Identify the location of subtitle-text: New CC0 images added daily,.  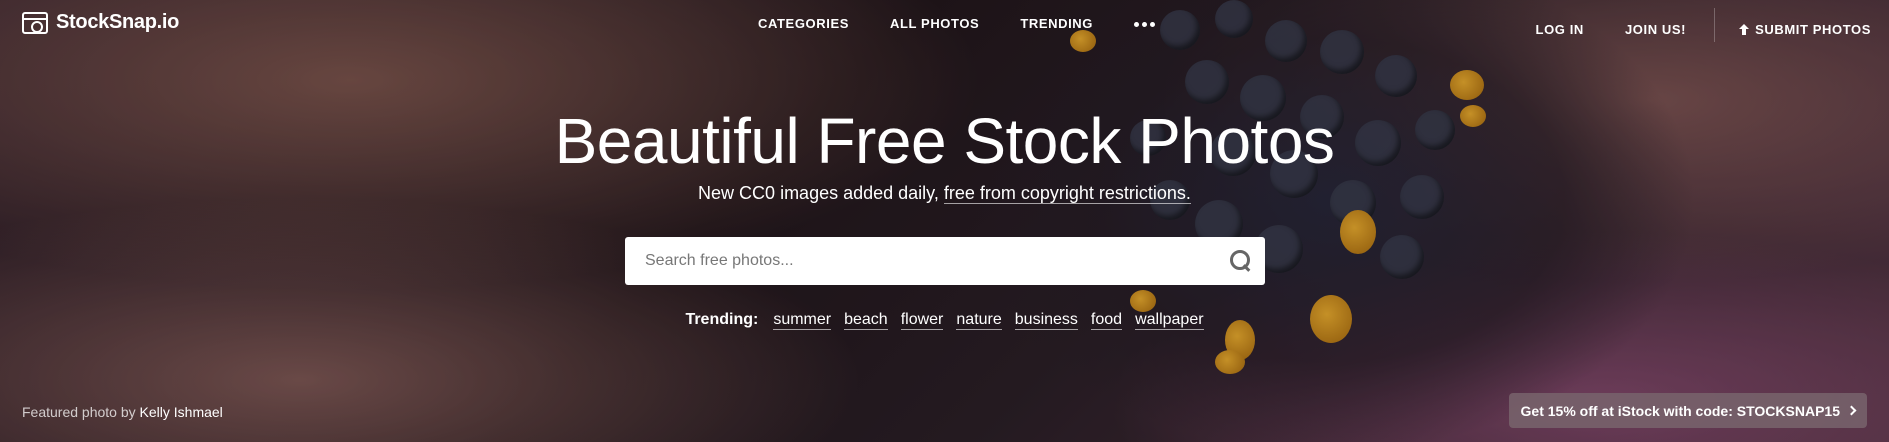
(818, 193).